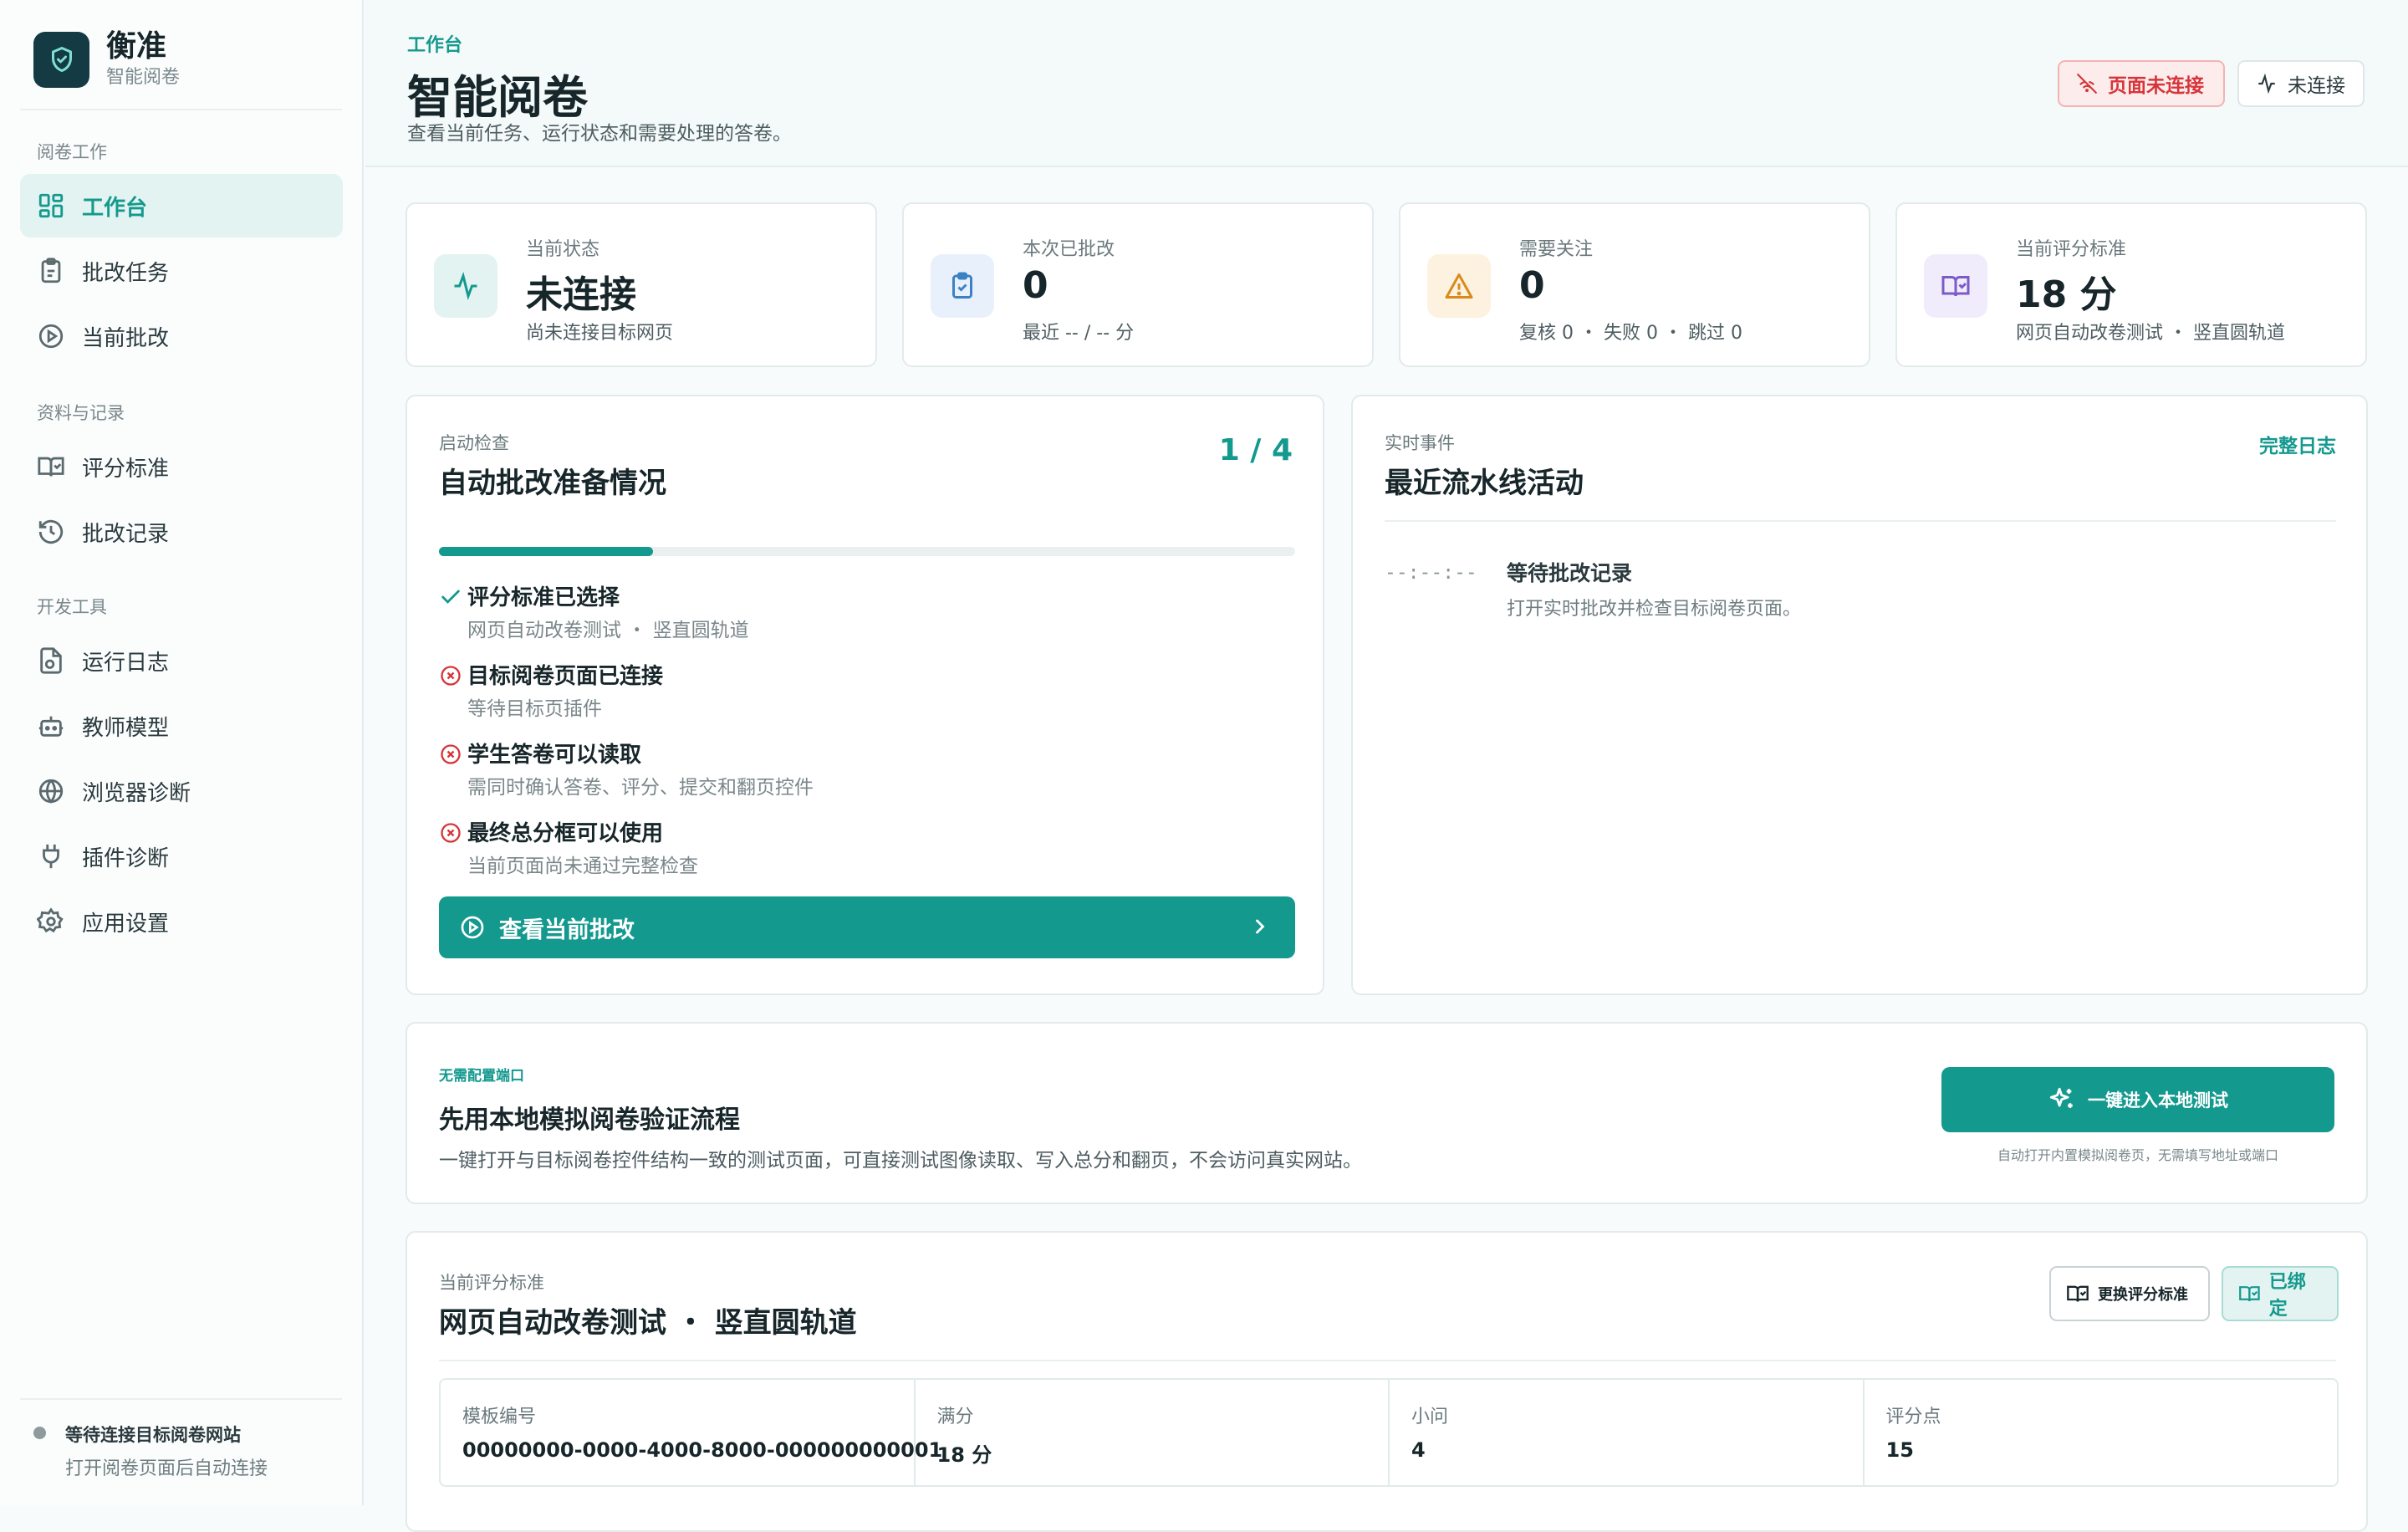 Image resolution: width=2408 pixels, height=1532 pixels. I want to click on rubric-divider, so click(1388, 1360).